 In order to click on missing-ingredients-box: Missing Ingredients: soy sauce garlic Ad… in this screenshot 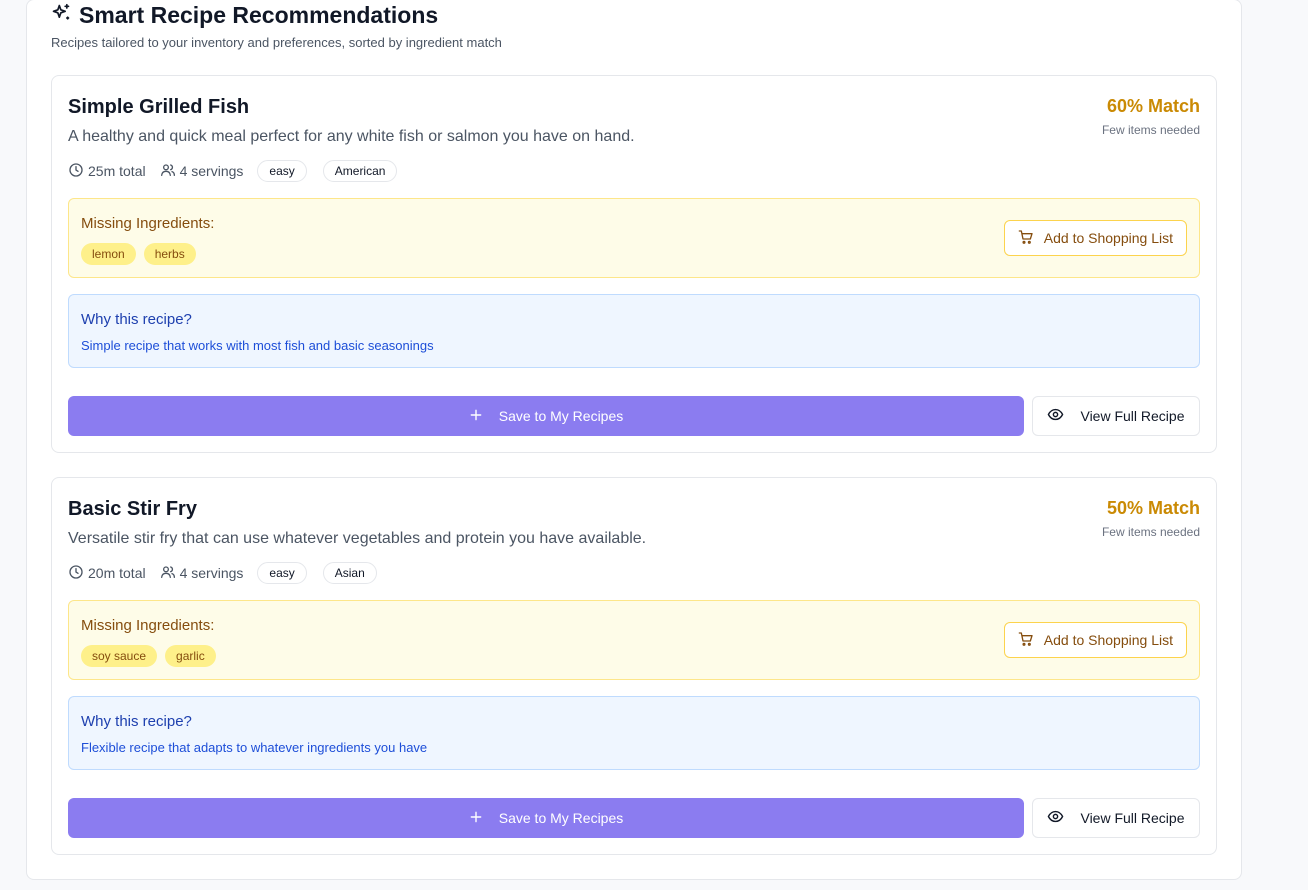, I will do `click(634, 640)`.